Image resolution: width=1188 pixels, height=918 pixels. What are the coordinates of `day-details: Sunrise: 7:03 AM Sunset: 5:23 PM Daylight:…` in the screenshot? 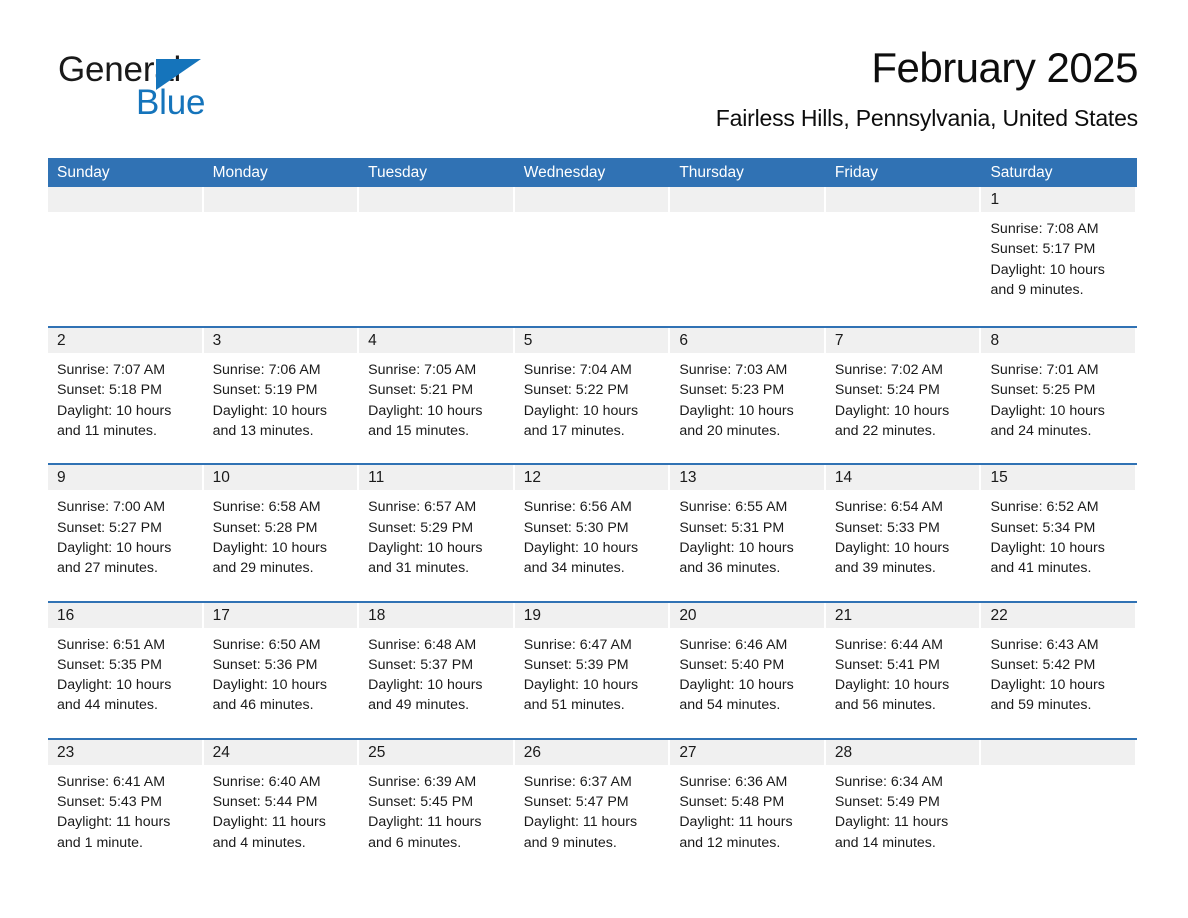 It's located at (748, 397).